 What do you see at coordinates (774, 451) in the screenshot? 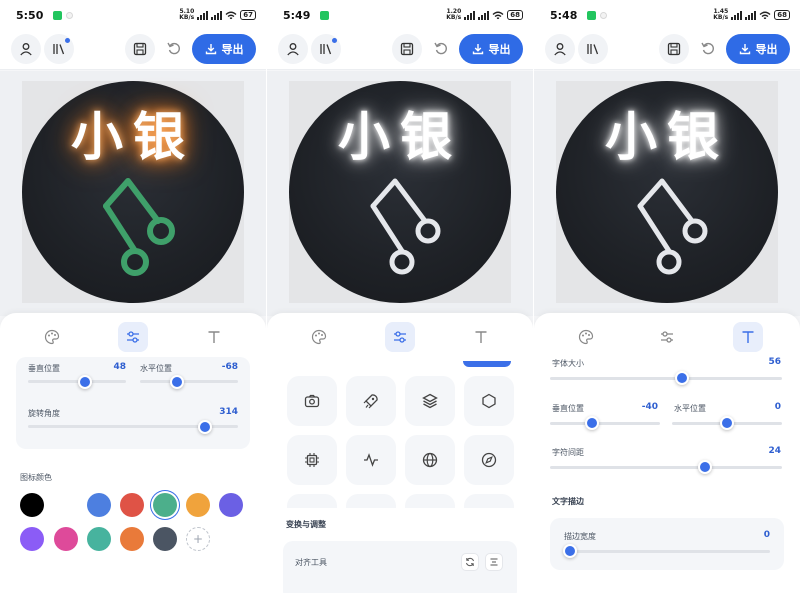
I see `slider-value: 24` at bounding box center [774, 451].